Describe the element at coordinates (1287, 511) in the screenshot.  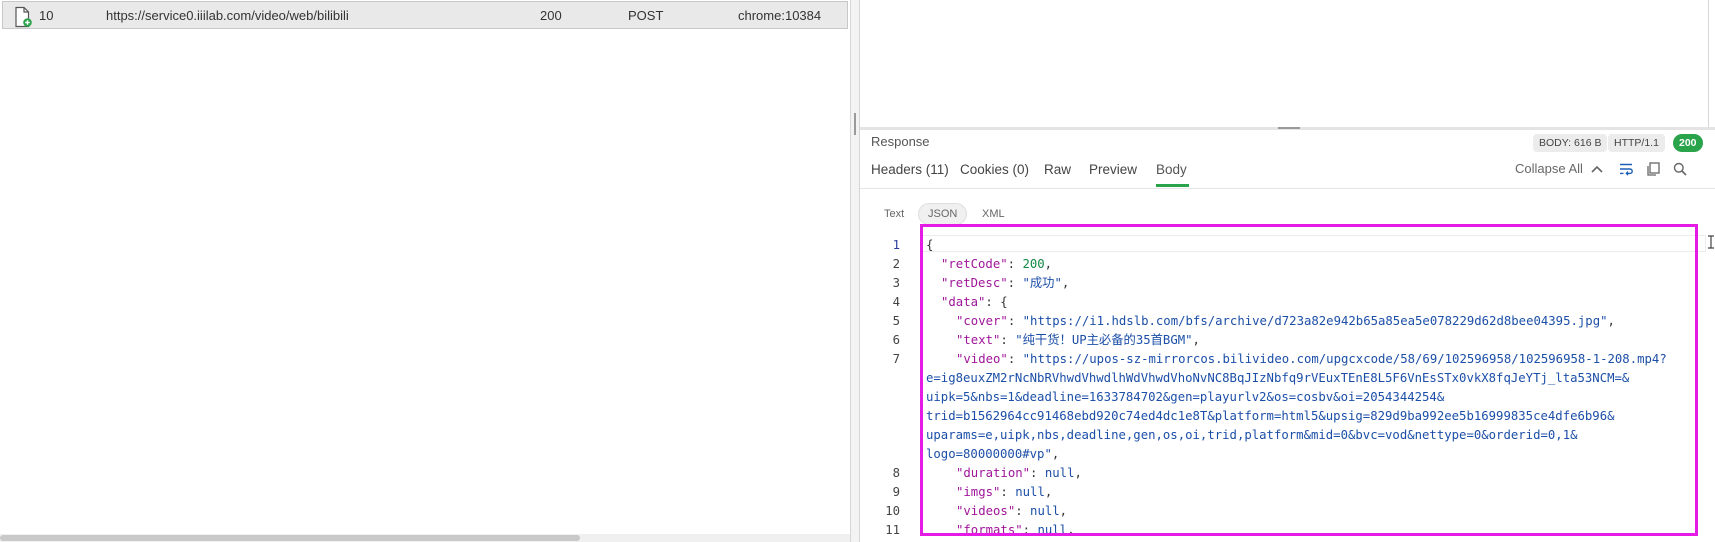
I see `code-line: 10 "videos": null,` at that location.